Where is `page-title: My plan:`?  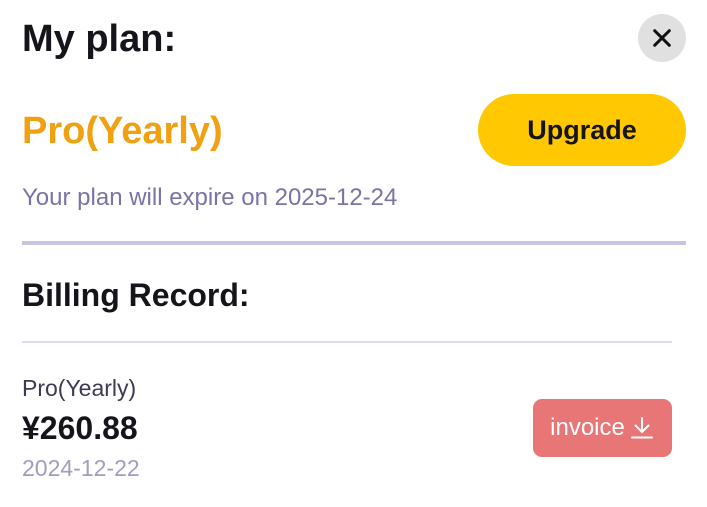
page-title: My plan: is located at coordinates (99, 39).